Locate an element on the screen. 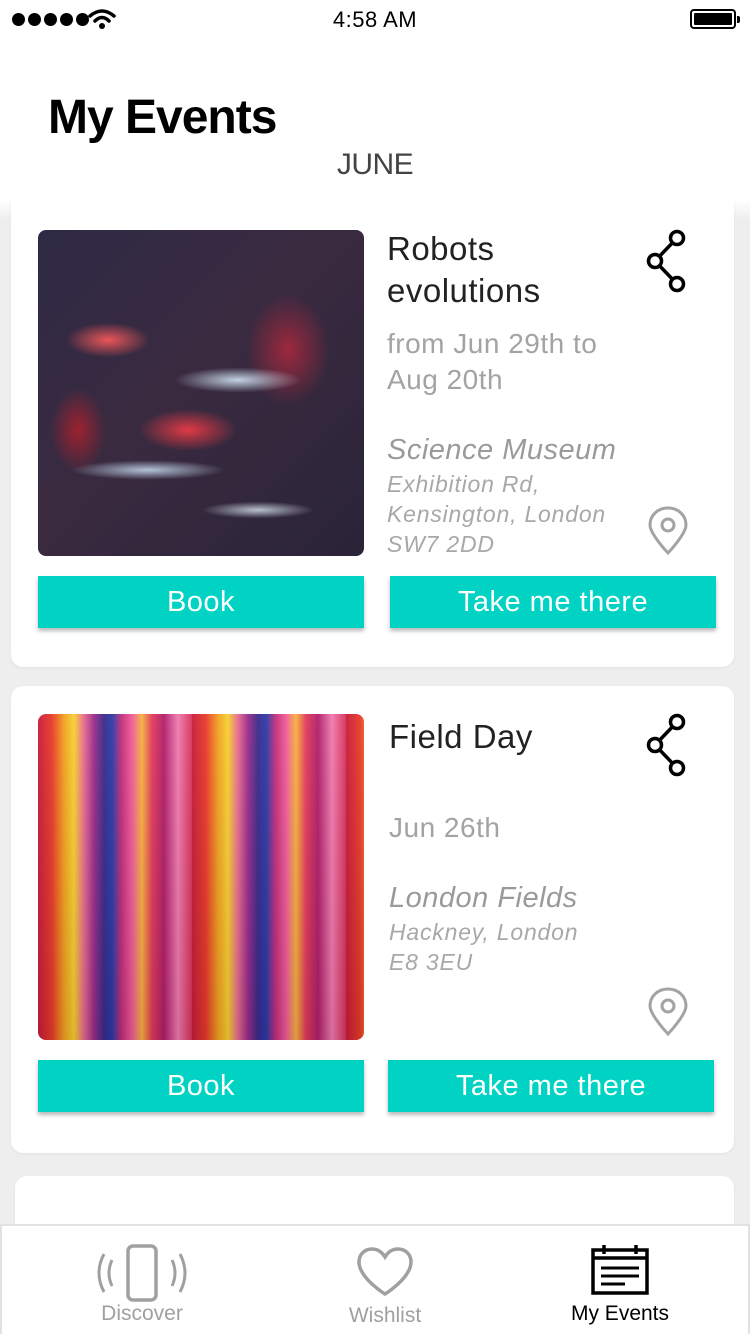 This screenshot has width=750, height=1334. tab-label: Wishlist is located at coordinates (385, 1315).